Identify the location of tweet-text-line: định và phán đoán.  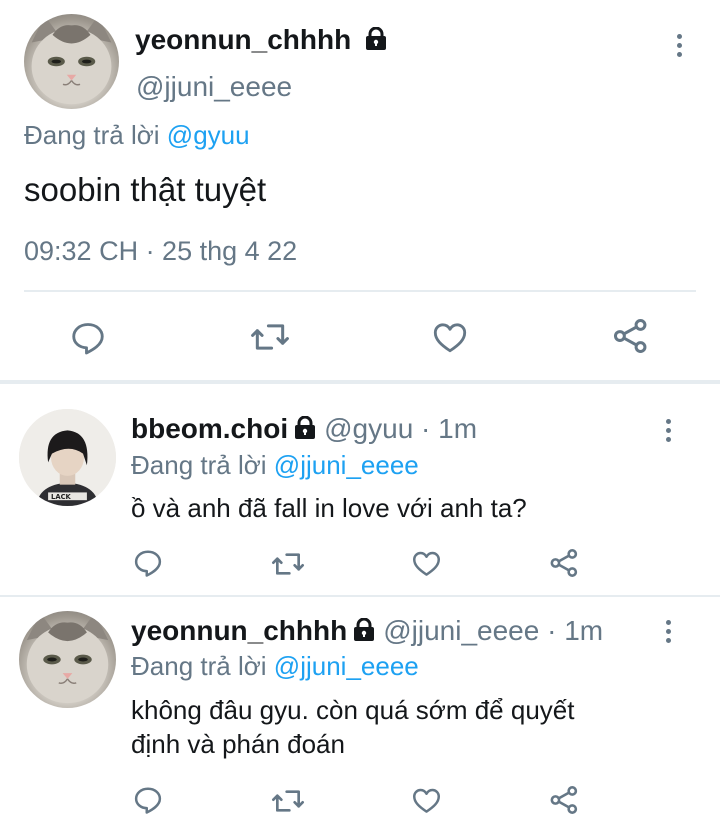
(238, 744).